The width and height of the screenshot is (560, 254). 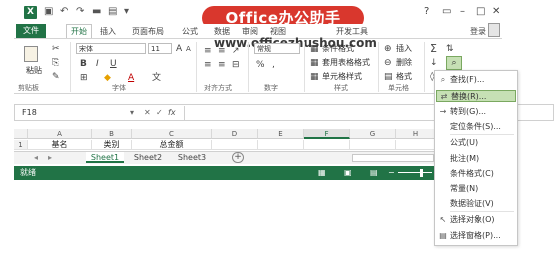 I want to click on format-as-table-button: 套用表格格式, so click(x=346, y=63).